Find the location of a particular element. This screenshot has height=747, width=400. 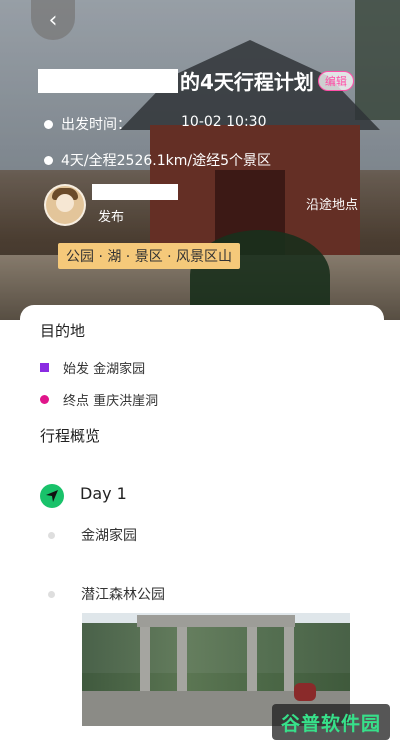

stop-item: 金湖家园 is located at coordinates (92, 535).